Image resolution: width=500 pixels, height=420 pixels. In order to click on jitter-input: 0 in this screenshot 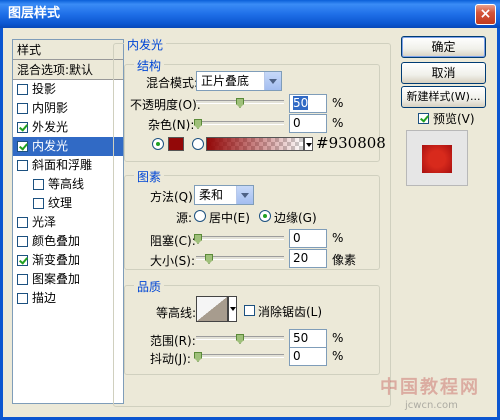, I will do `click(308, 356)`.